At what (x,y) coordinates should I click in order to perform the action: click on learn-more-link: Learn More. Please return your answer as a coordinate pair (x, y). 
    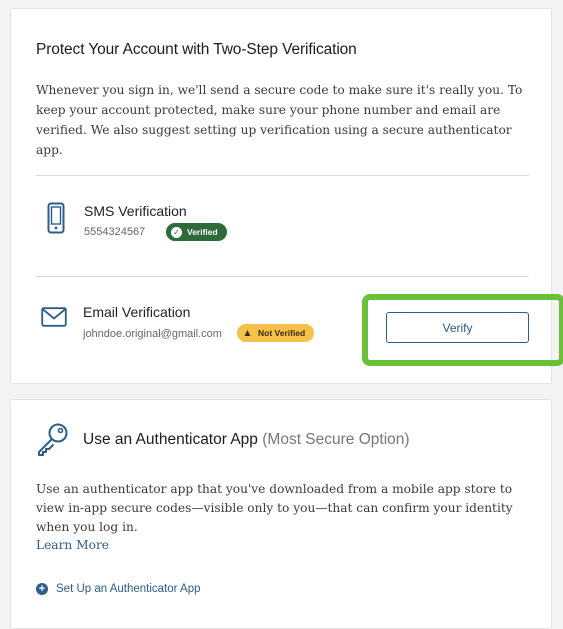
    Looking at the image, I should click on (72, 545).